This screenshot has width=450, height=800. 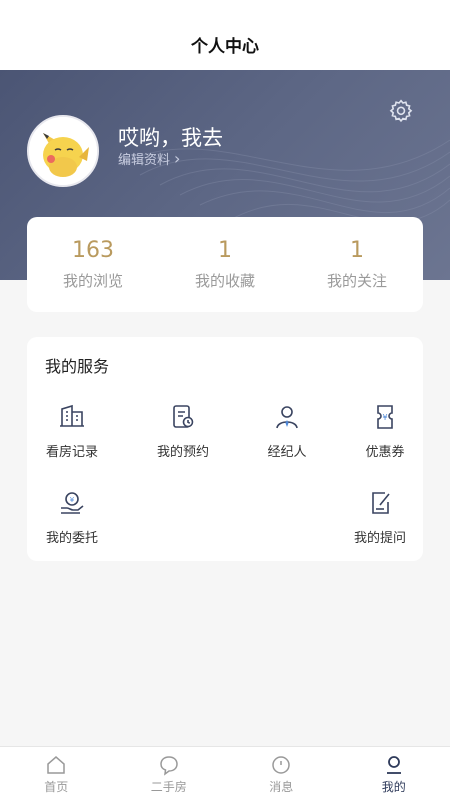 What do you see at coordinates (56, 765) in the screenshot?
I see `home-icon` at bounding box center [56, 765].